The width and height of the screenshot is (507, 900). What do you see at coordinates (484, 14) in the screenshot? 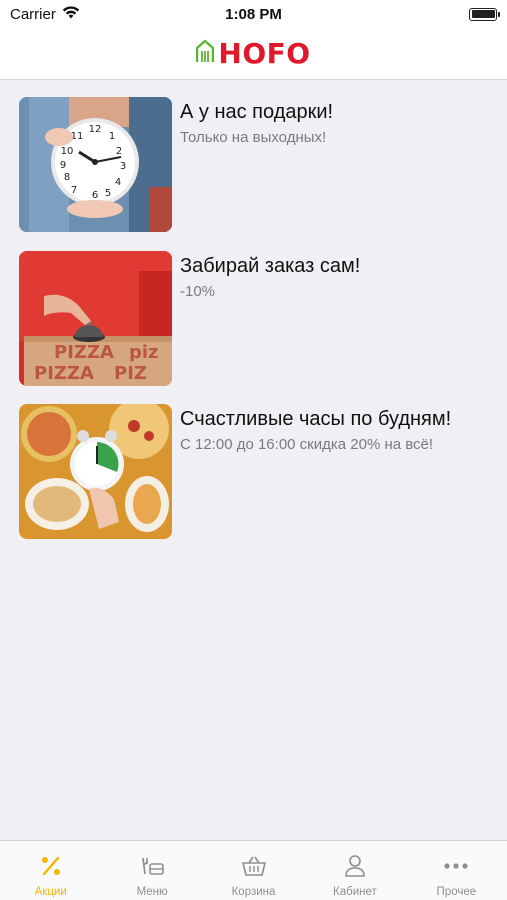
I see `battery-icon` at bounding box center [484, 14].